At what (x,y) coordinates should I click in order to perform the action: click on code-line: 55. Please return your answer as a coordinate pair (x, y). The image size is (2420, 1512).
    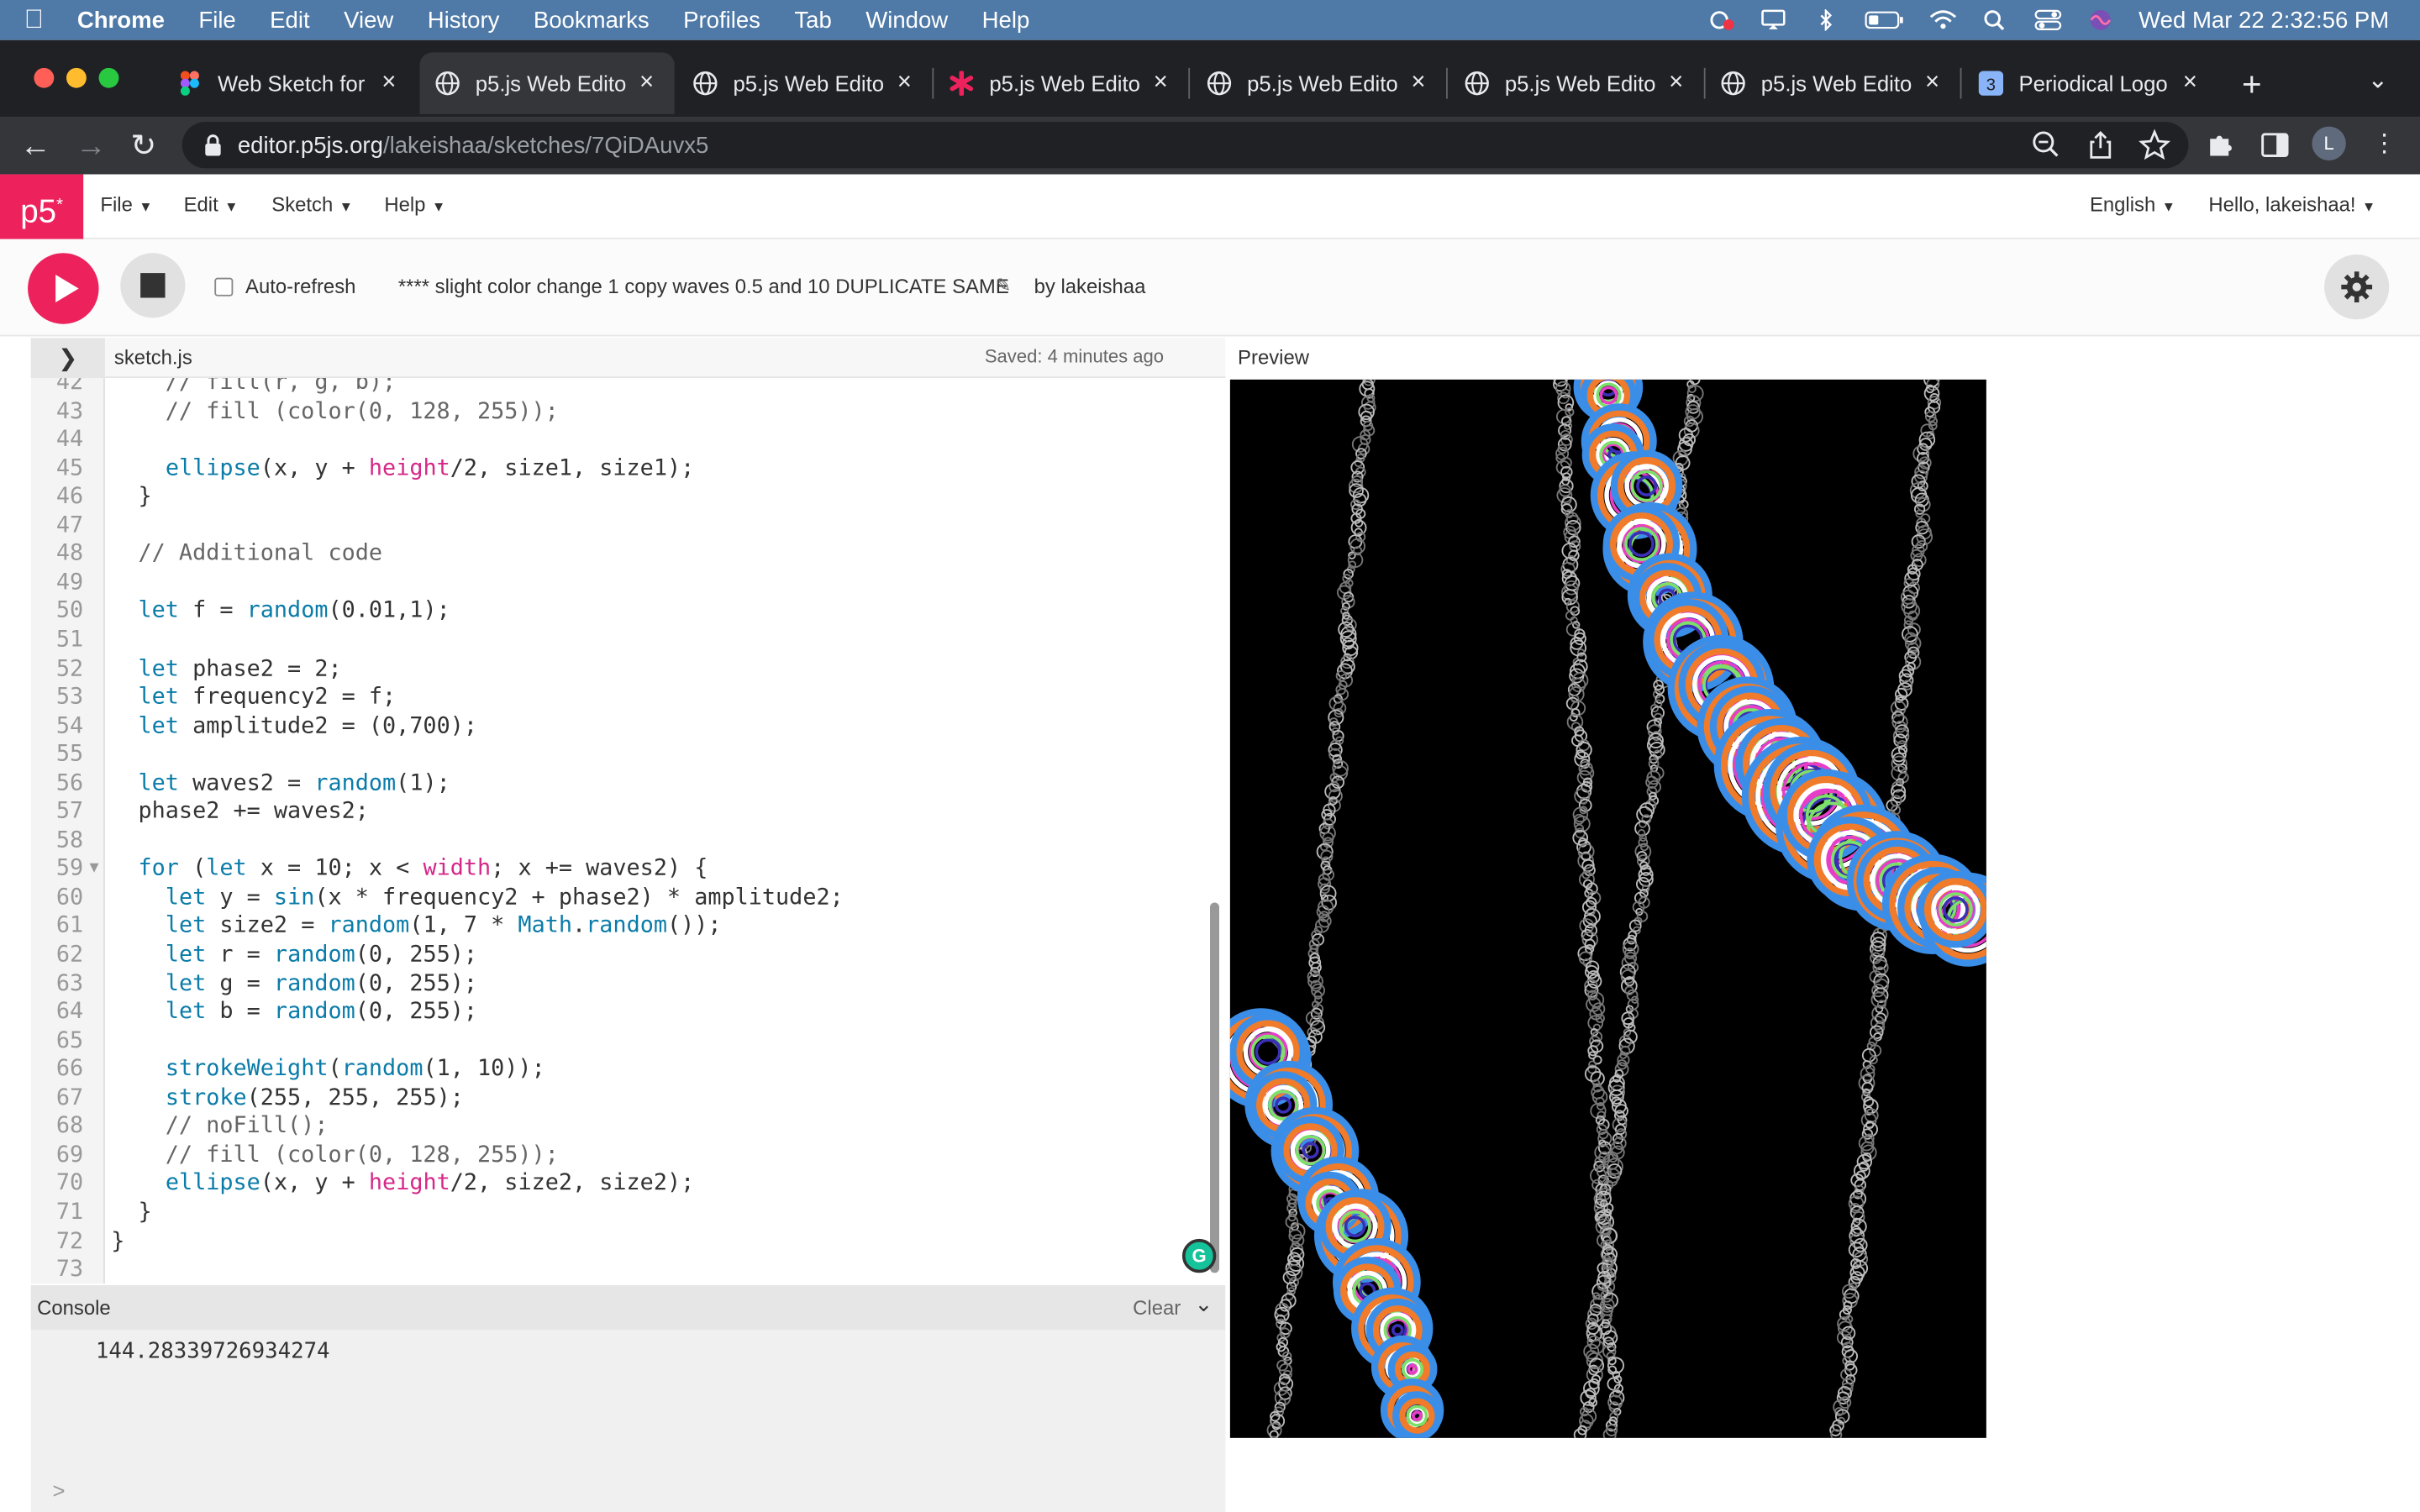
    Looking at the image, I should click on (617, 755).